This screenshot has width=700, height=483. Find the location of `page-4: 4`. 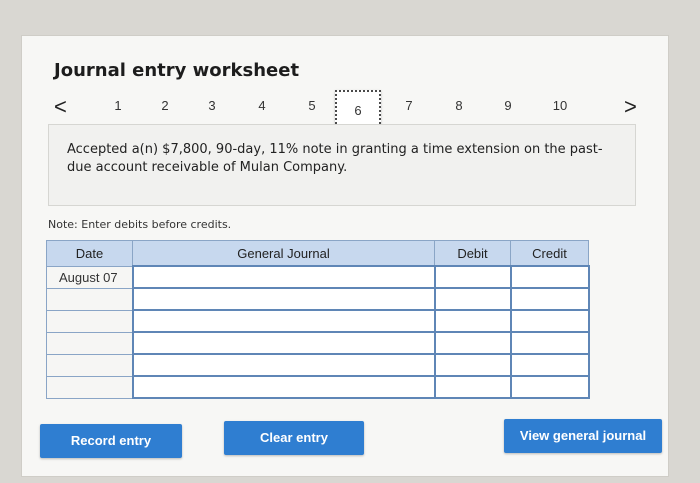

page-4: 4 is located at coordinates (262, 105).